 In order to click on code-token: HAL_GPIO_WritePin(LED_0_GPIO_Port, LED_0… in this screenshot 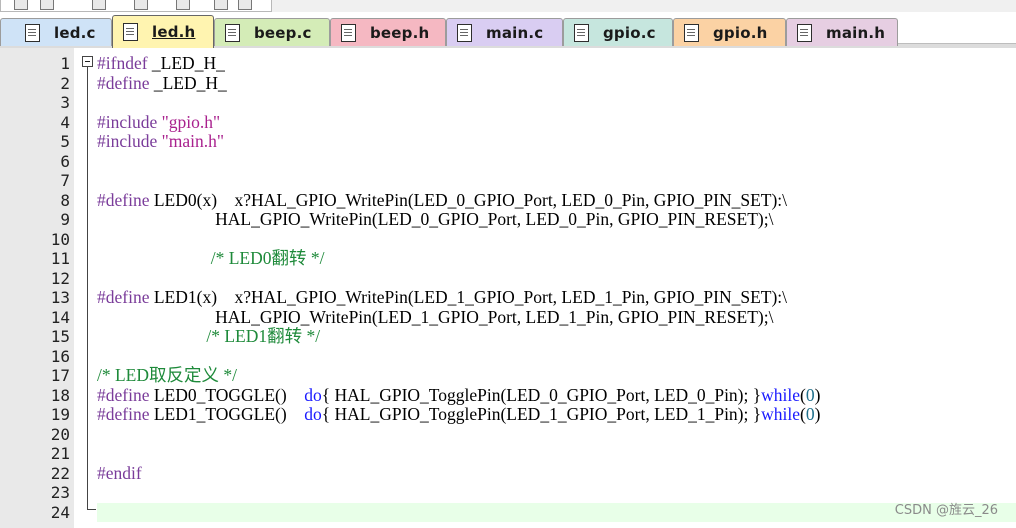, I will do `click(435, 219)`.